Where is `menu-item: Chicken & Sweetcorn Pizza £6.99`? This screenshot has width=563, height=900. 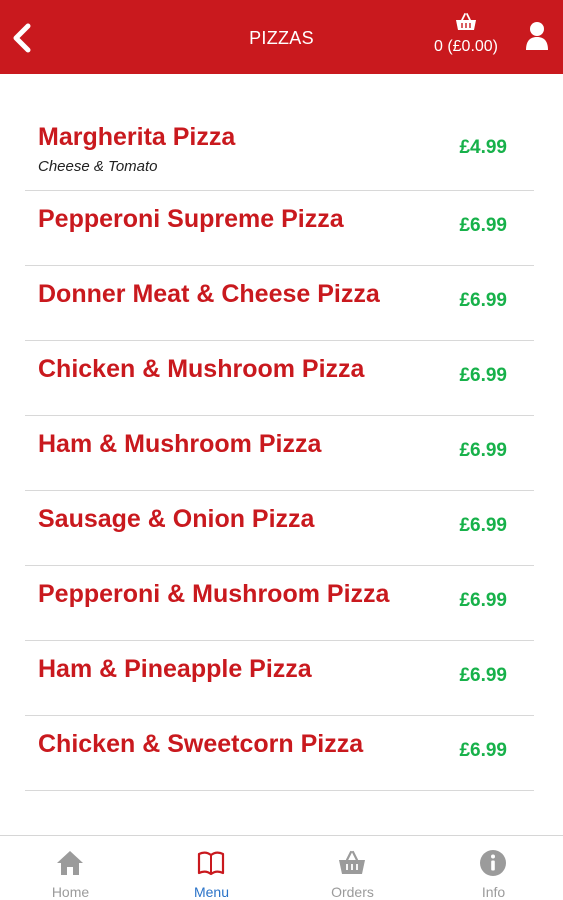
menu-item: Chicken & Sweetcorn Pizza £6.99 is located at coordinates (279, 753).